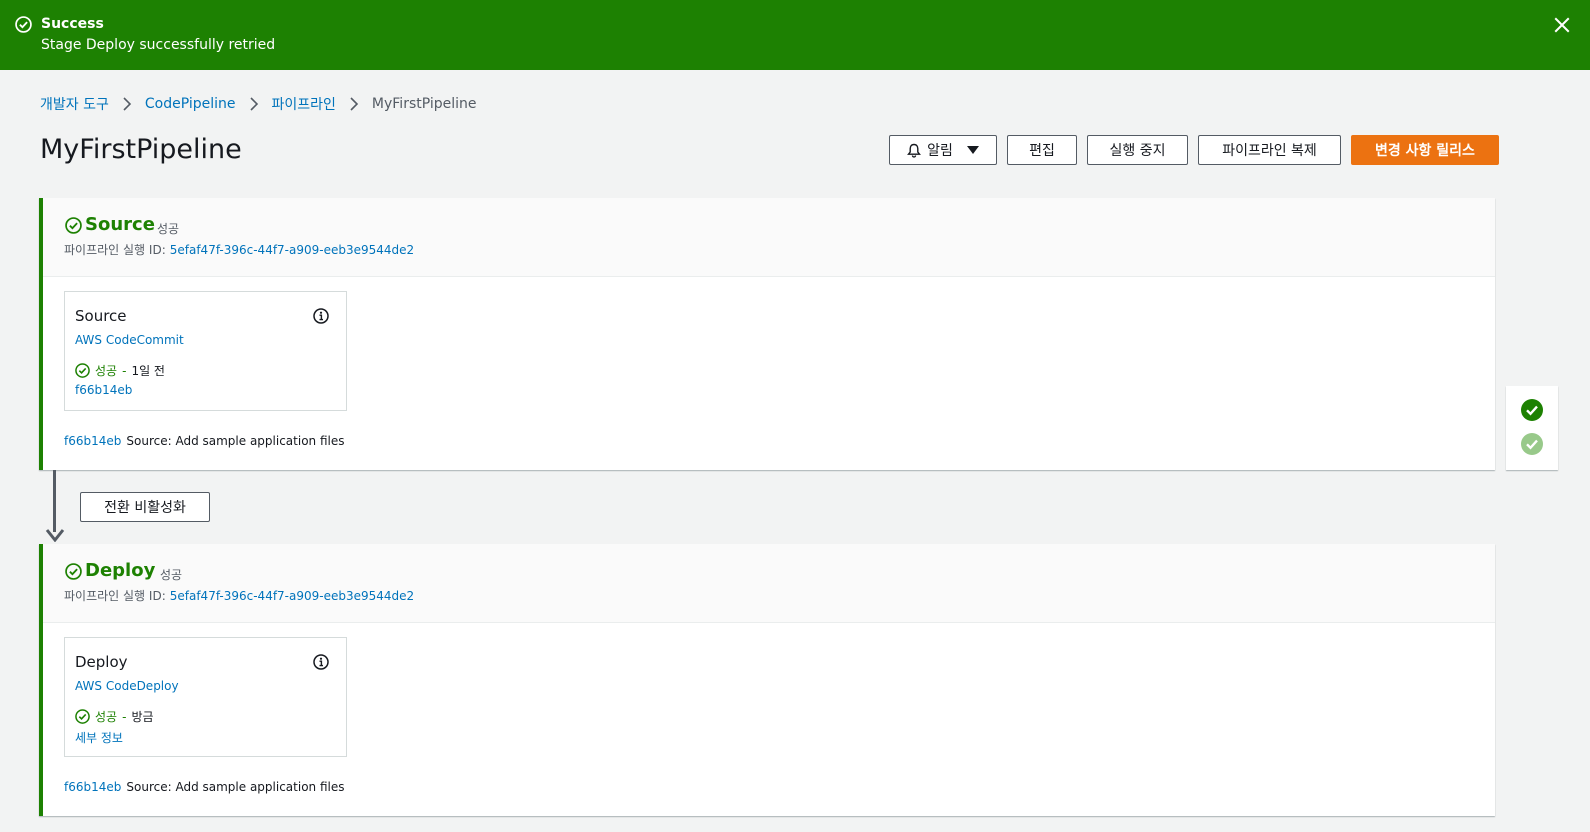 The image size is (1590, 832). Describe the element at coordinates (54, 501) in the screenshot. I see `transition-line` at that location.